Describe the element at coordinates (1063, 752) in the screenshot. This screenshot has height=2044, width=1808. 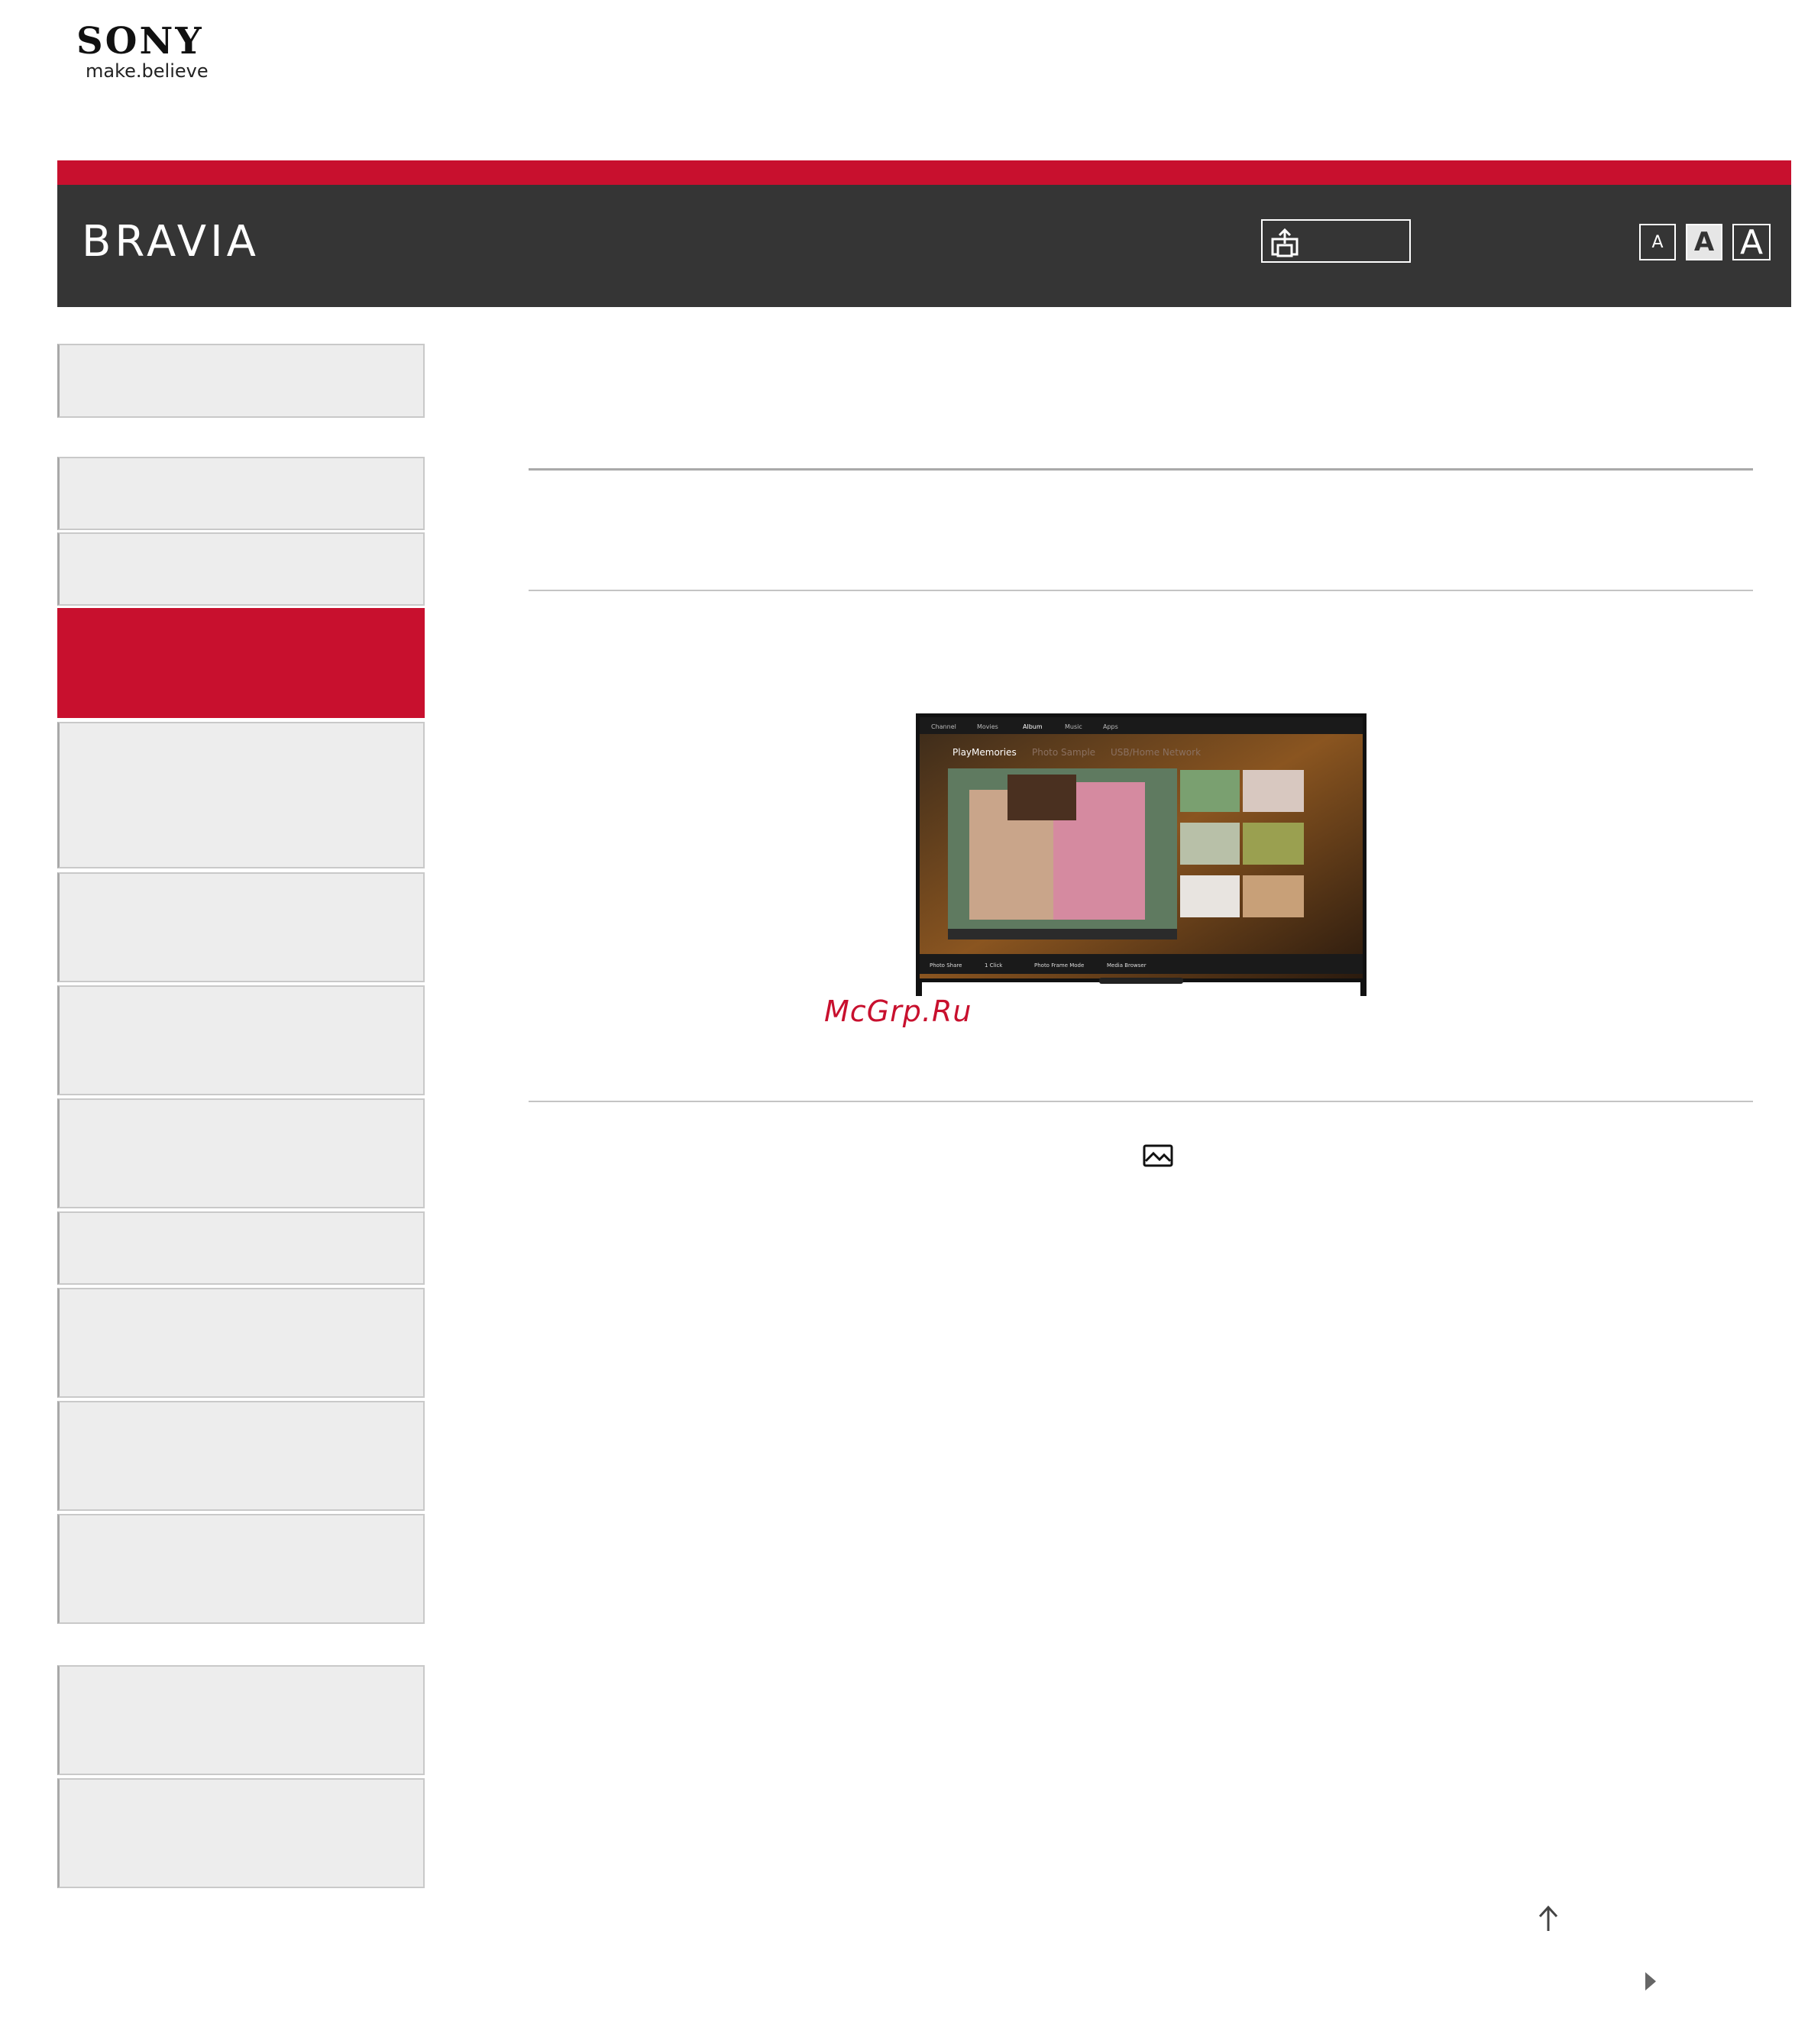
I see `tv-tab-photo-sample: Photo Sample` at that location.